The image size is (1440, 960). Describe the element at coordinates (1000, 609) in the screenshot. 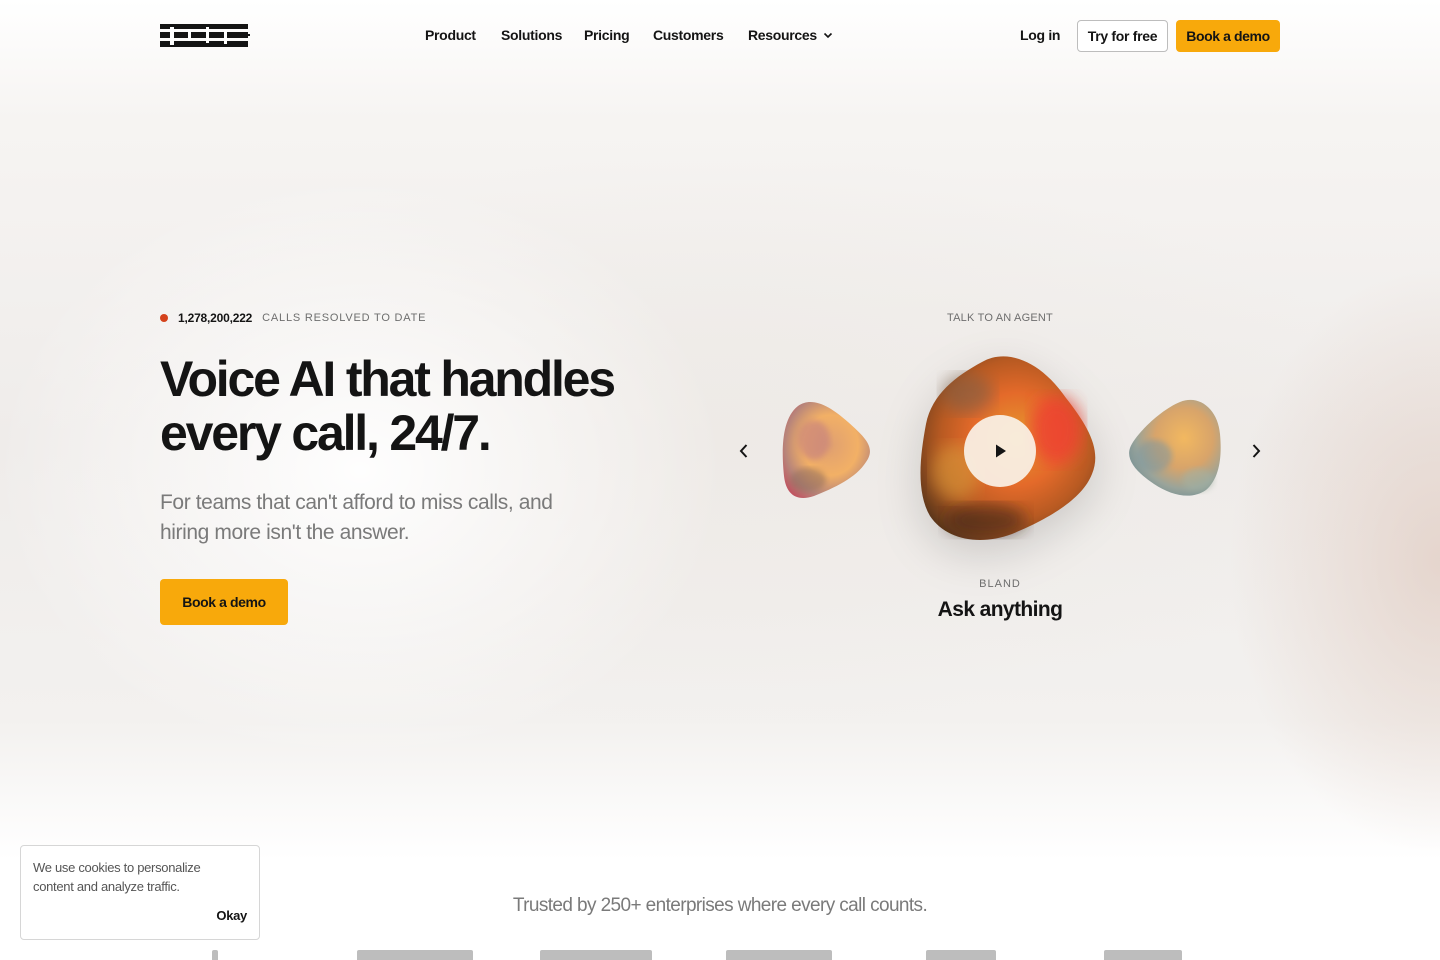

I see `agent-name: Ask anything` at that location.